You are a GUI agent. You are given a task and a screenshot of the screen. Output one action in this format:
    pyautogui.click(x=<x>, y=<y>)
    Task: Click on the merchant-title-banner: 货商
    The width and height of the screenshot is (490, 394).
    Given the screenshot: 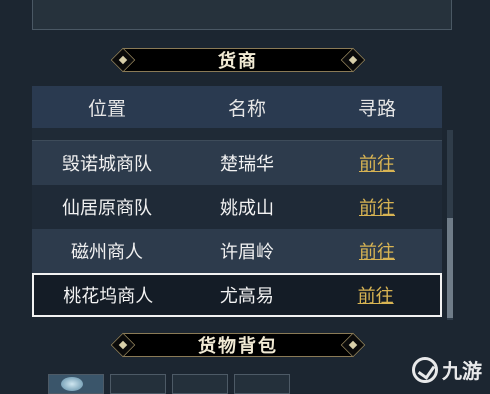 What is the action you would take?
    pyautogui.click(x=238, y=60)
    